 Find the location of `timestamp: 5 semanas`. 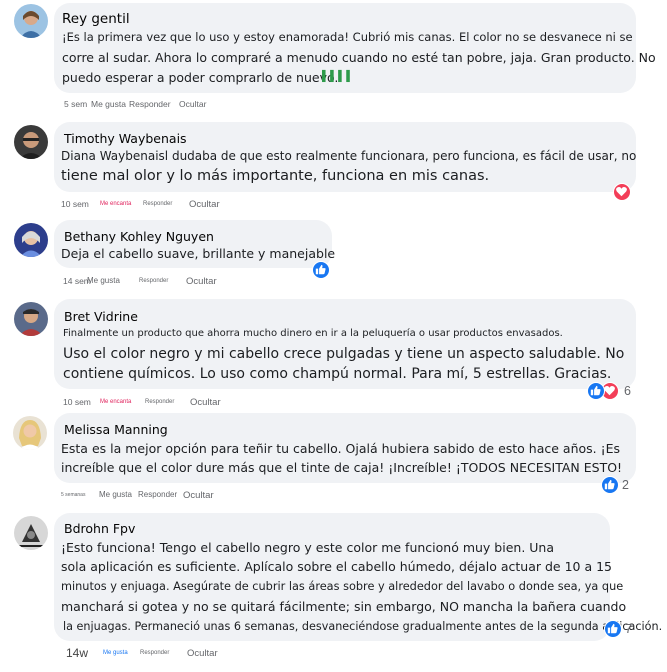

timestamp: 5 semanas is located at coordinates (73, 495).